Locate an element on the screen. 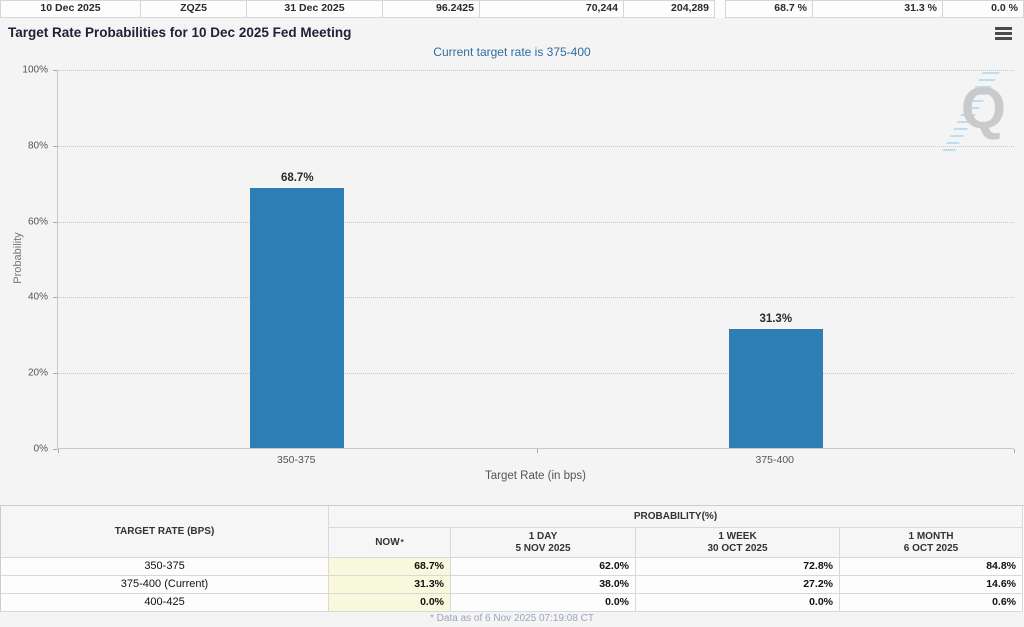 The height and width of the screenshot is (627, 1024). cell-1month-row1: 14.6% is located at coordinates (931, 585).